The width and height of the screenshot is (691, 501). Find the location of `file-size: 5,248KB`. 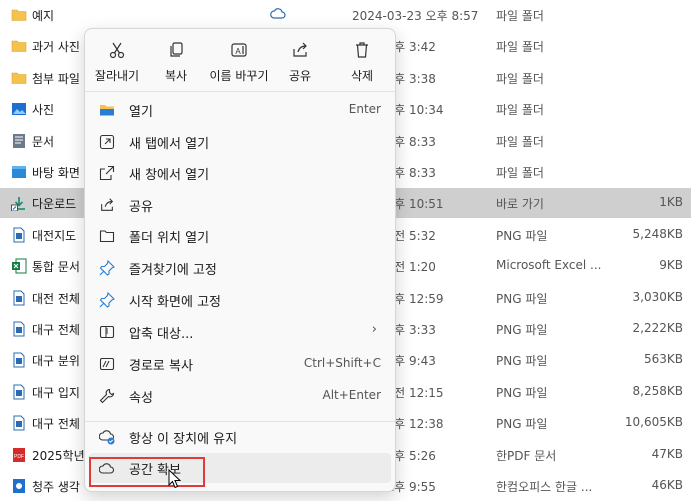

file-size: 5,248KB is located at coordinates (657, 233).